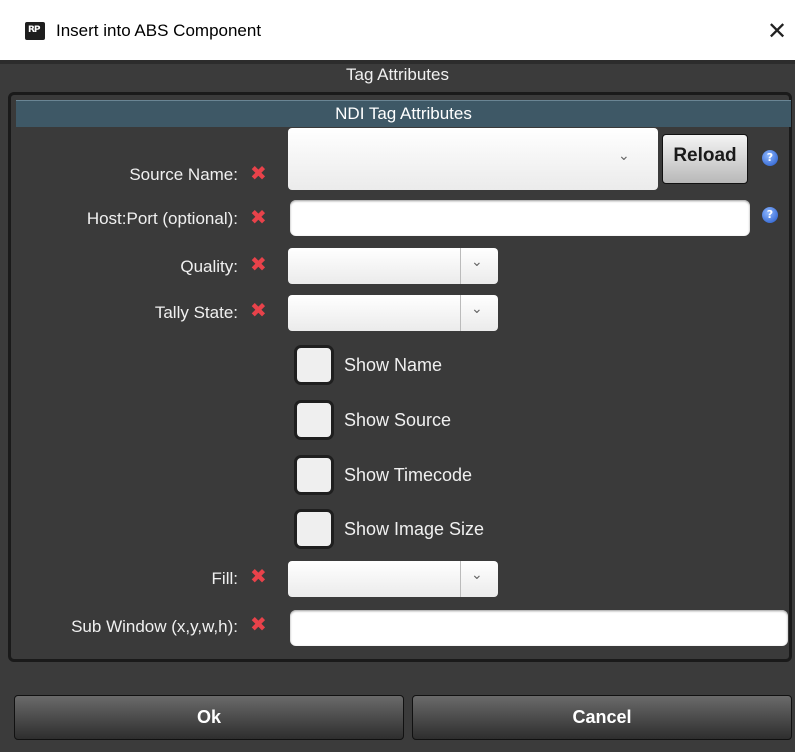  Describe the element at coordinates (196, 312) in the screenshot. I see `tally-state-label: Tally State:` at that location.